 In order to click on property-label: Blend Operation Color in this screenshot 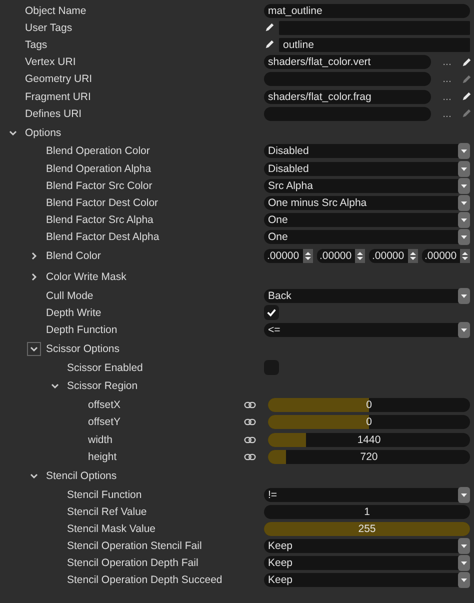, I will do `click(98, 151)`.